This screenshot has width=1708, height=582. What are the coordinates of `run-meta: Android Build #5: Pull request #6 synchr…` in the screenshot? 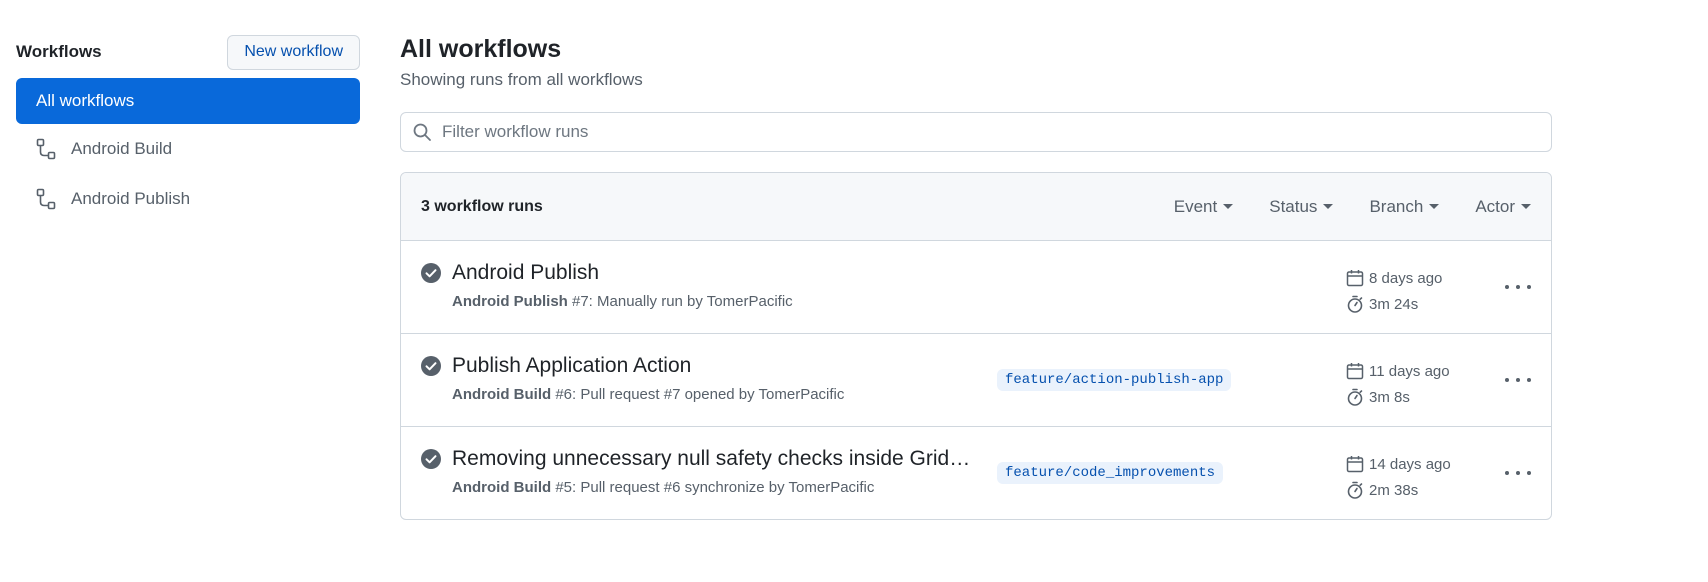 It's located at (663, 487).